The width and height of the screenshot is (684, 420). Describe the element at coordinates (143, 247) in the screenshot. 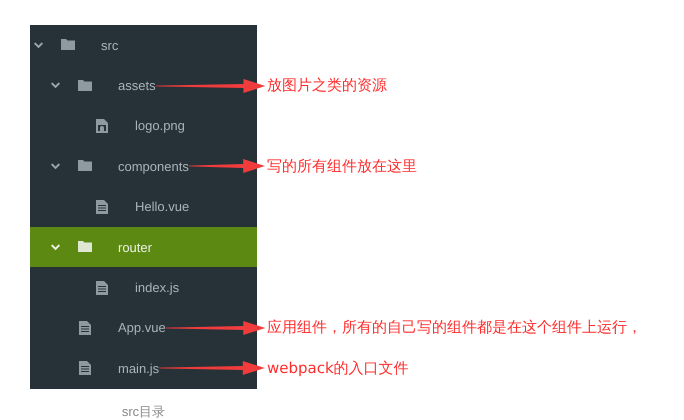

I see `tree-item: router` at that location.